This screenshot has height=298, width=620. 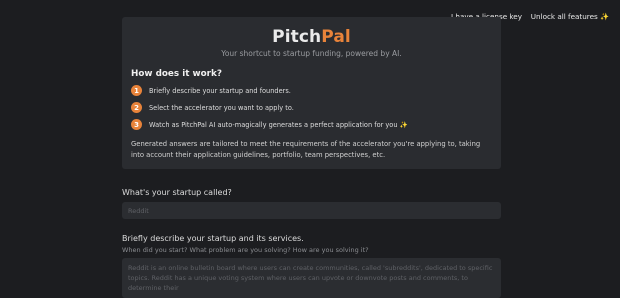 What do you see at coordinates (136, 107) in the screenshot?
I see `step-number-badge: 2` at bounding box center [136, 107].